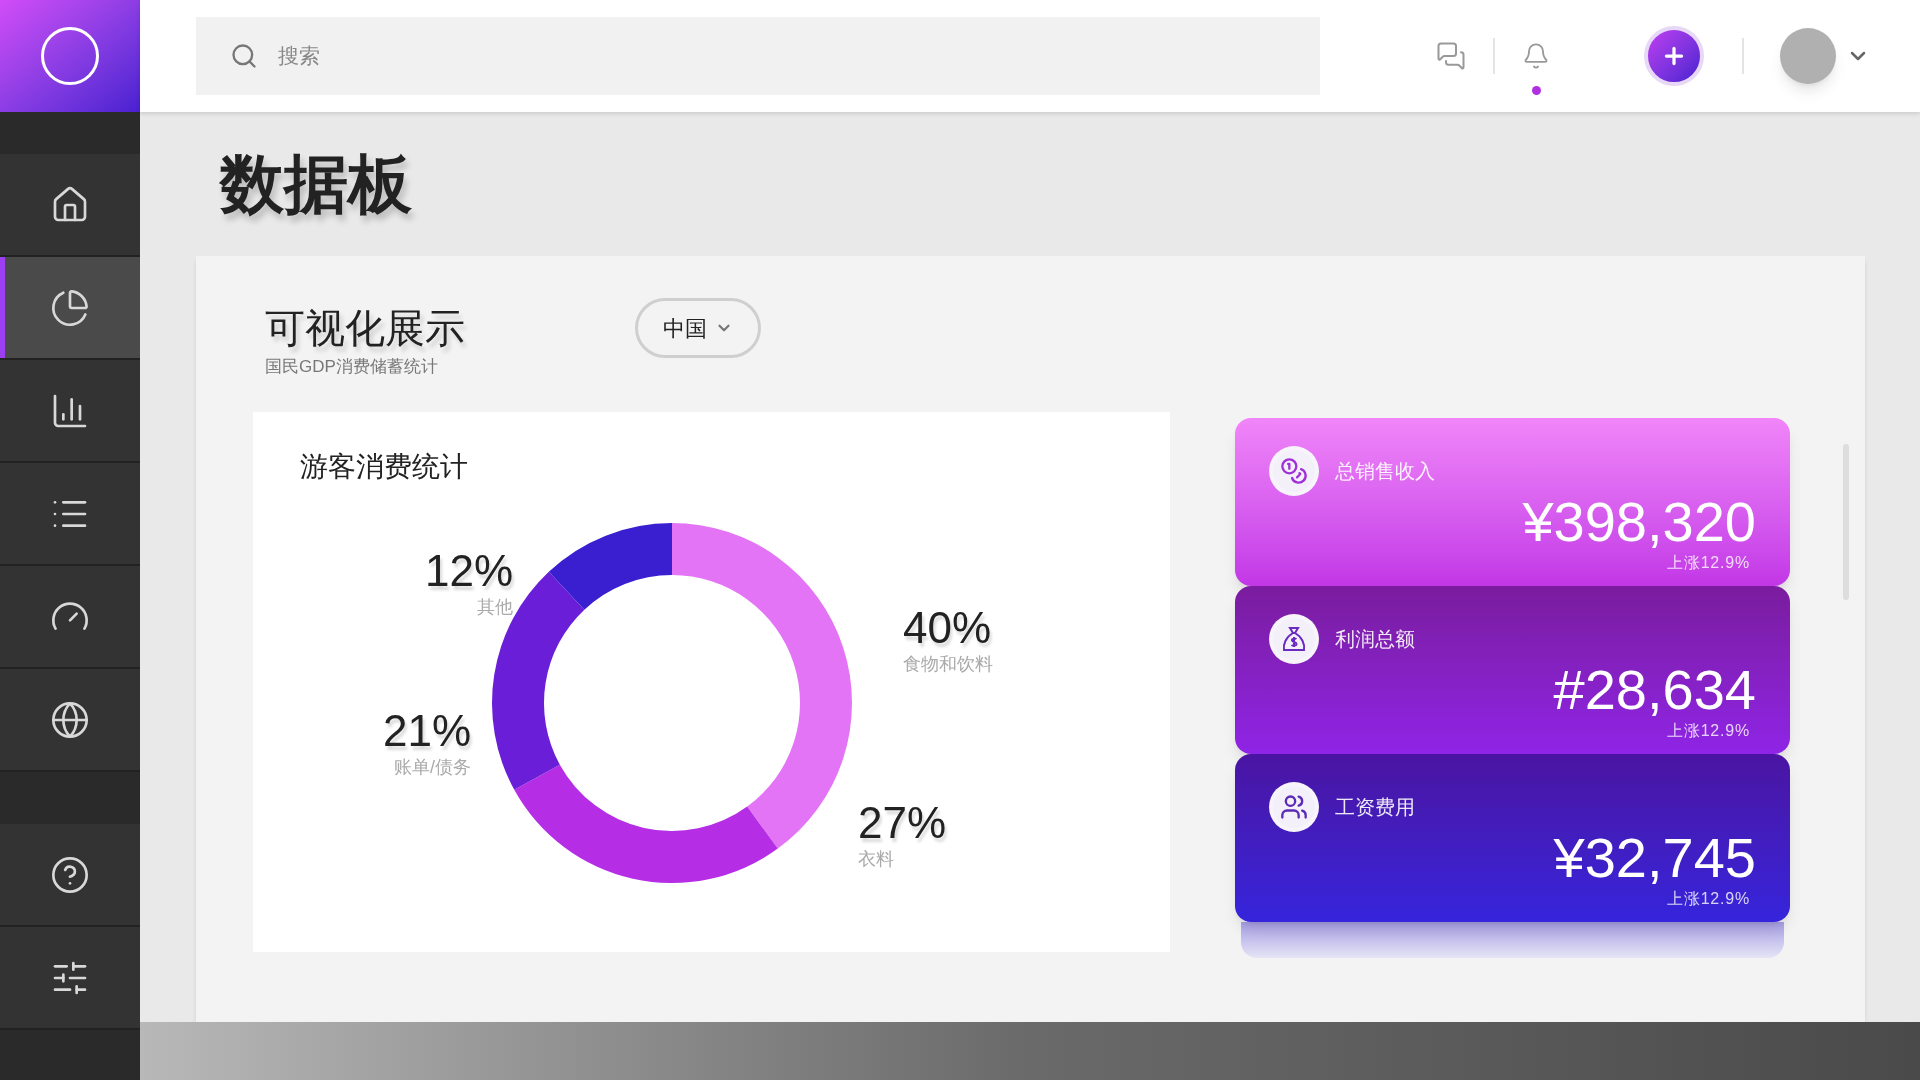 This screenshot has height=1080, width=1920. What do you see at coordinates (698, 328) in the screenshot?
I see `region-dropdown: 中国` at bounding box center [698, 328].